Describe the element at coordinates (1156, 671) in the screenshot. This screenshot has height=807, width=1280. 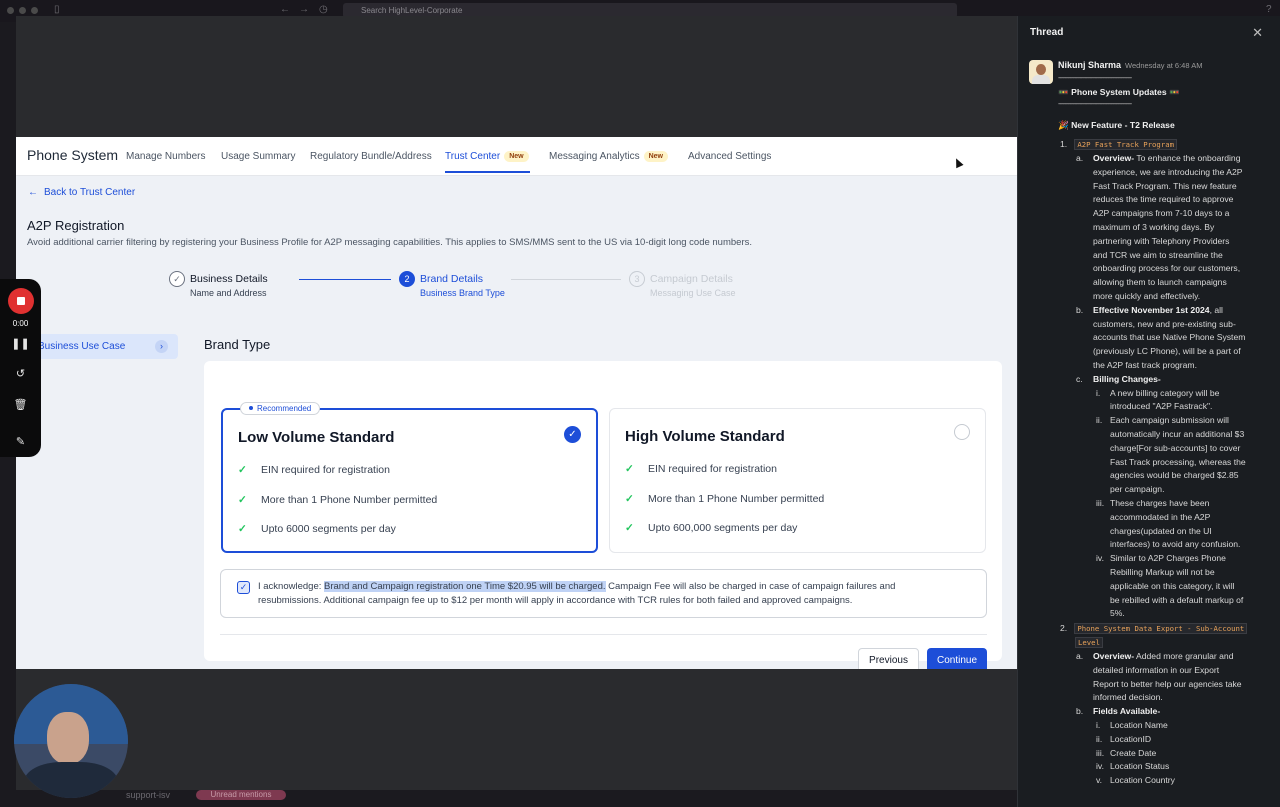
I see `thread-text-line: detailed information in our Export` at that location.